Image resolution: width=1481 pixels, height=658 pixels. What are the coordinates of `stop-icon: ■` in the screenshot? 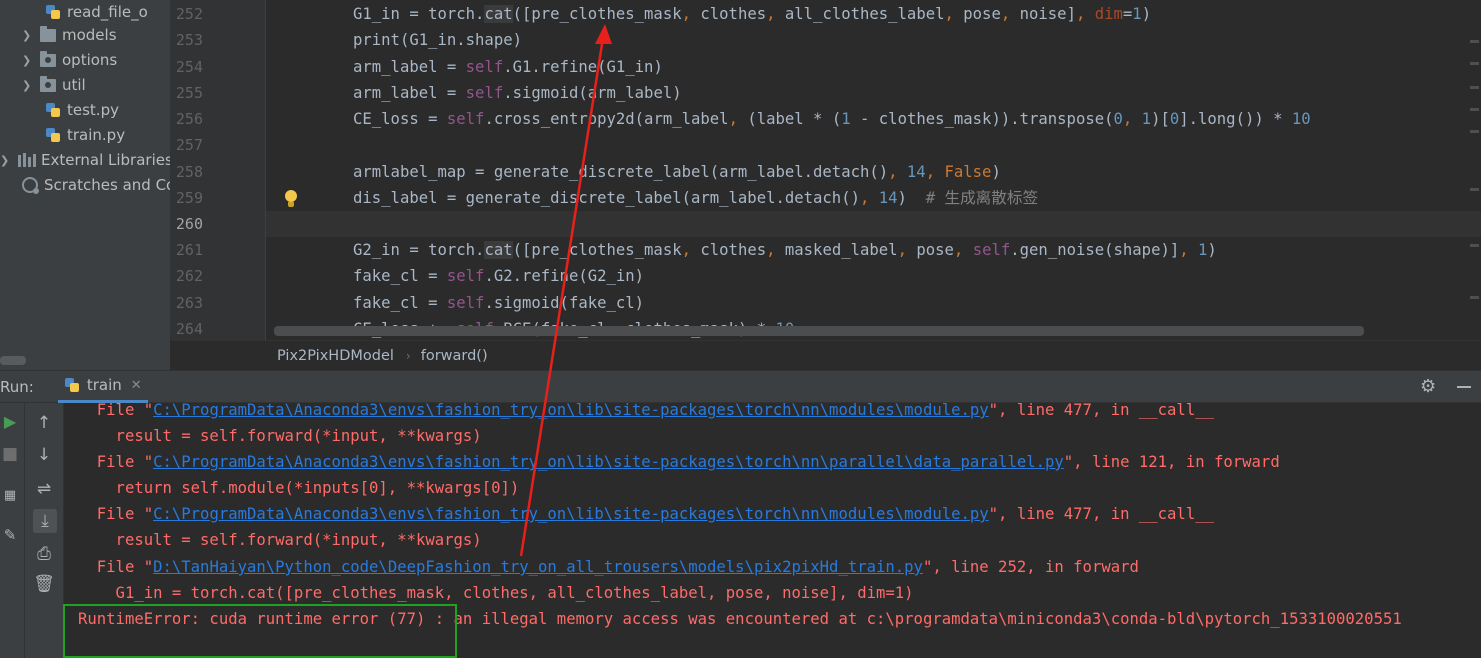 It's located at (10, 454).